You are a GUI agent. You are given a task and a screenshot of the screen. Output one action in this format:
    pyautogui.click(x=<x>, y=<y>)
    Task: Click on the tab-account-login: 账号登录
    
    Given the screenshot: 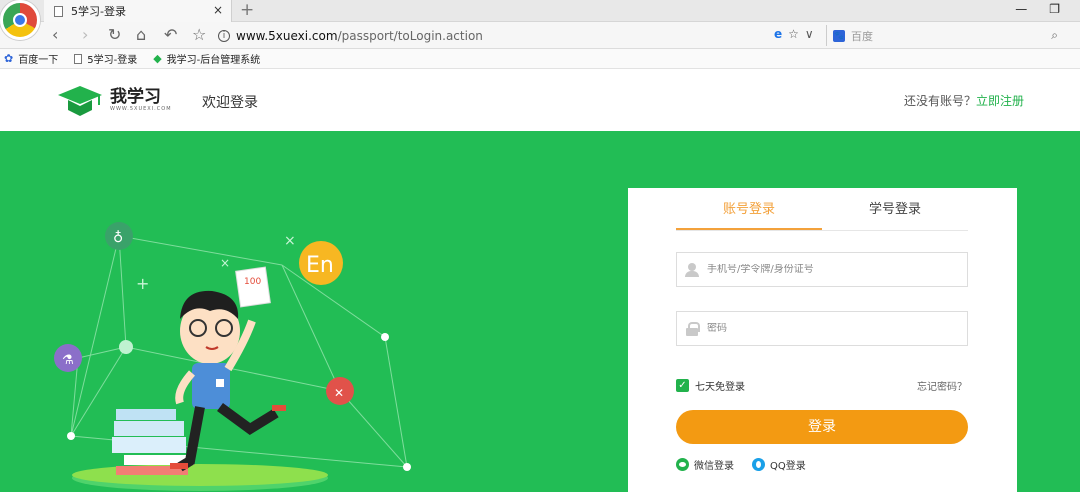 What is the action you would take?
    pyautogui.click(x=749, y=209)
    